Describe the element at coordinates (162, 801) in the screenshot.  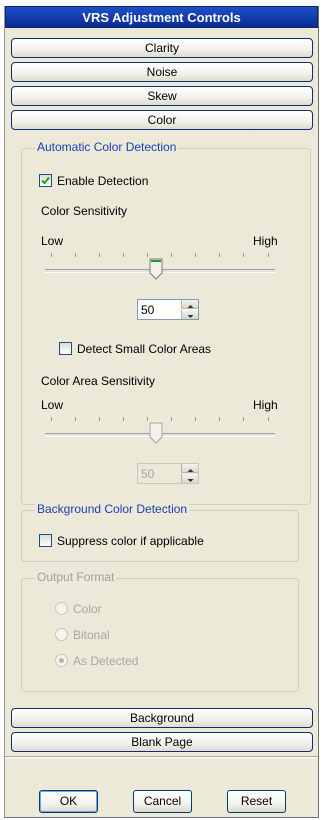
I see `cancel-button: Cancel` at that location.